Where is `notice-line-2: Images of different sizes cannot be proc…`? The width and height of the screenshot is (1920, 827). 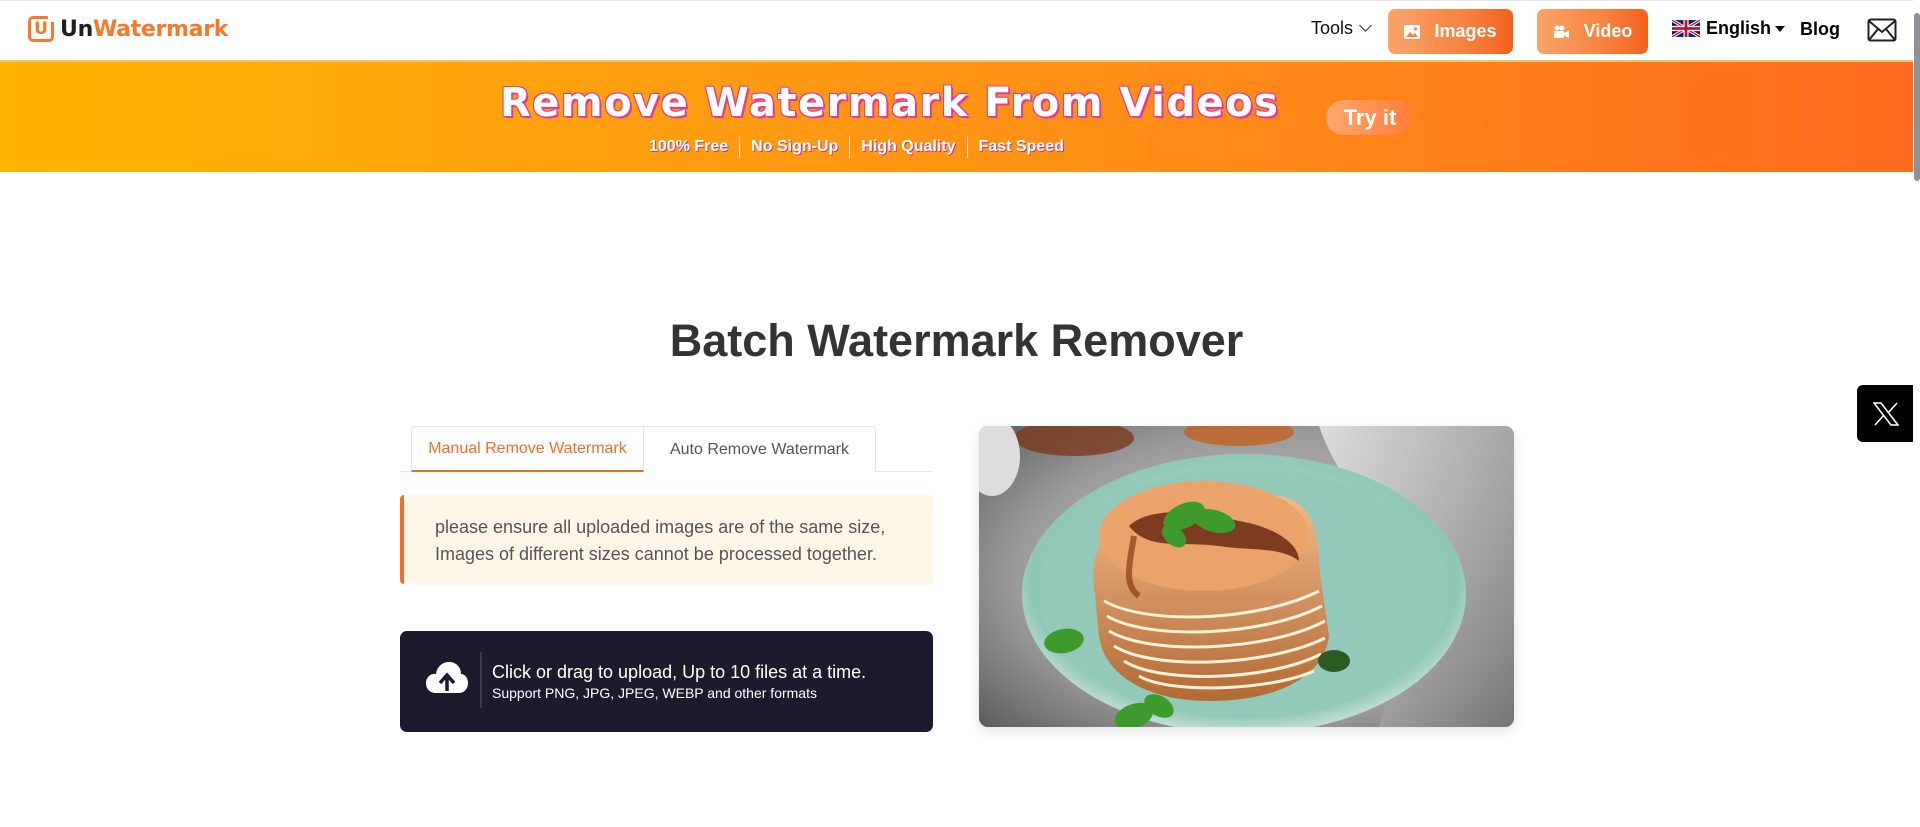 notice-line-2: Images of different sizes cannot be proc… is located at coordinates (656, 554).